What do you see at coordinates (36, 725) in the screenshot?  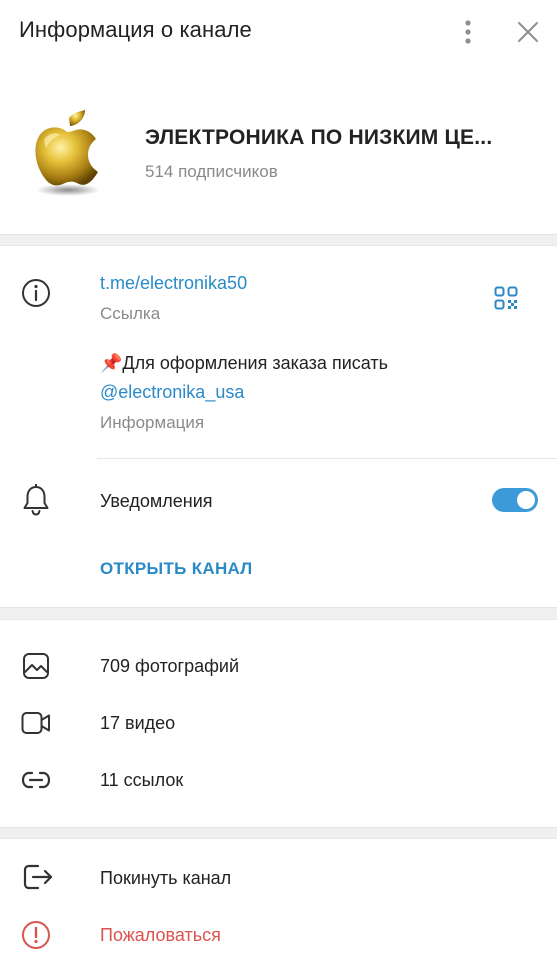 I see `video-icon` at bounding box center [36, 725].